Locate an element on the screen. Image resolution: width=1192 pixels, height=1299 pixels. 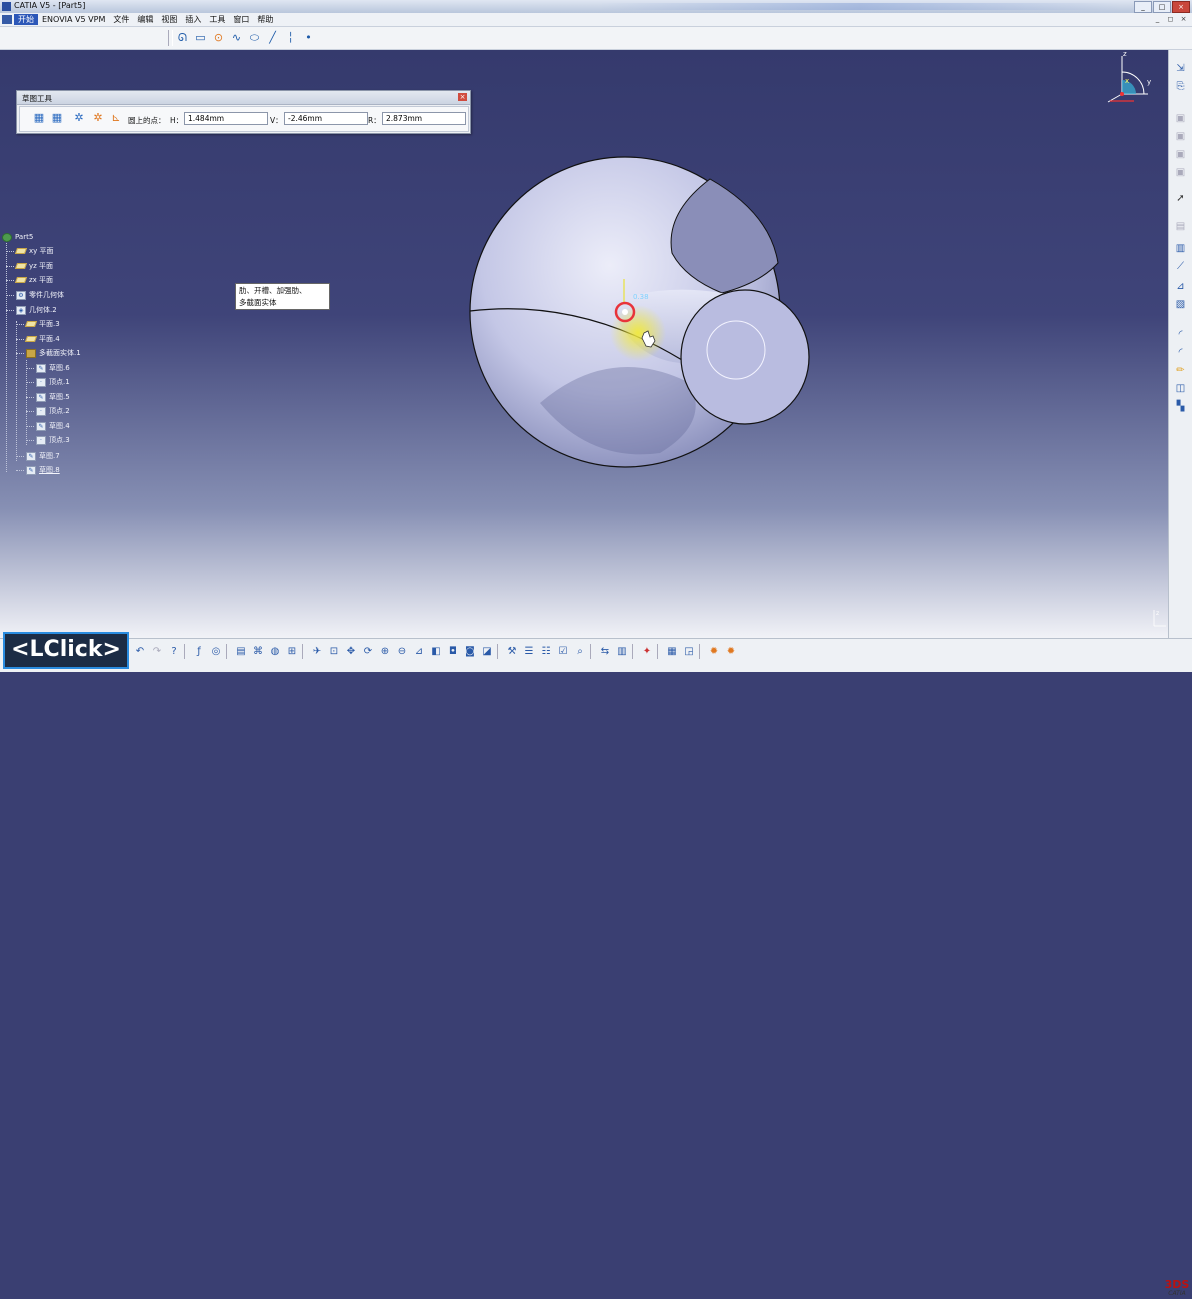
table-icon: ▤ is located at coordinates (241, 651).